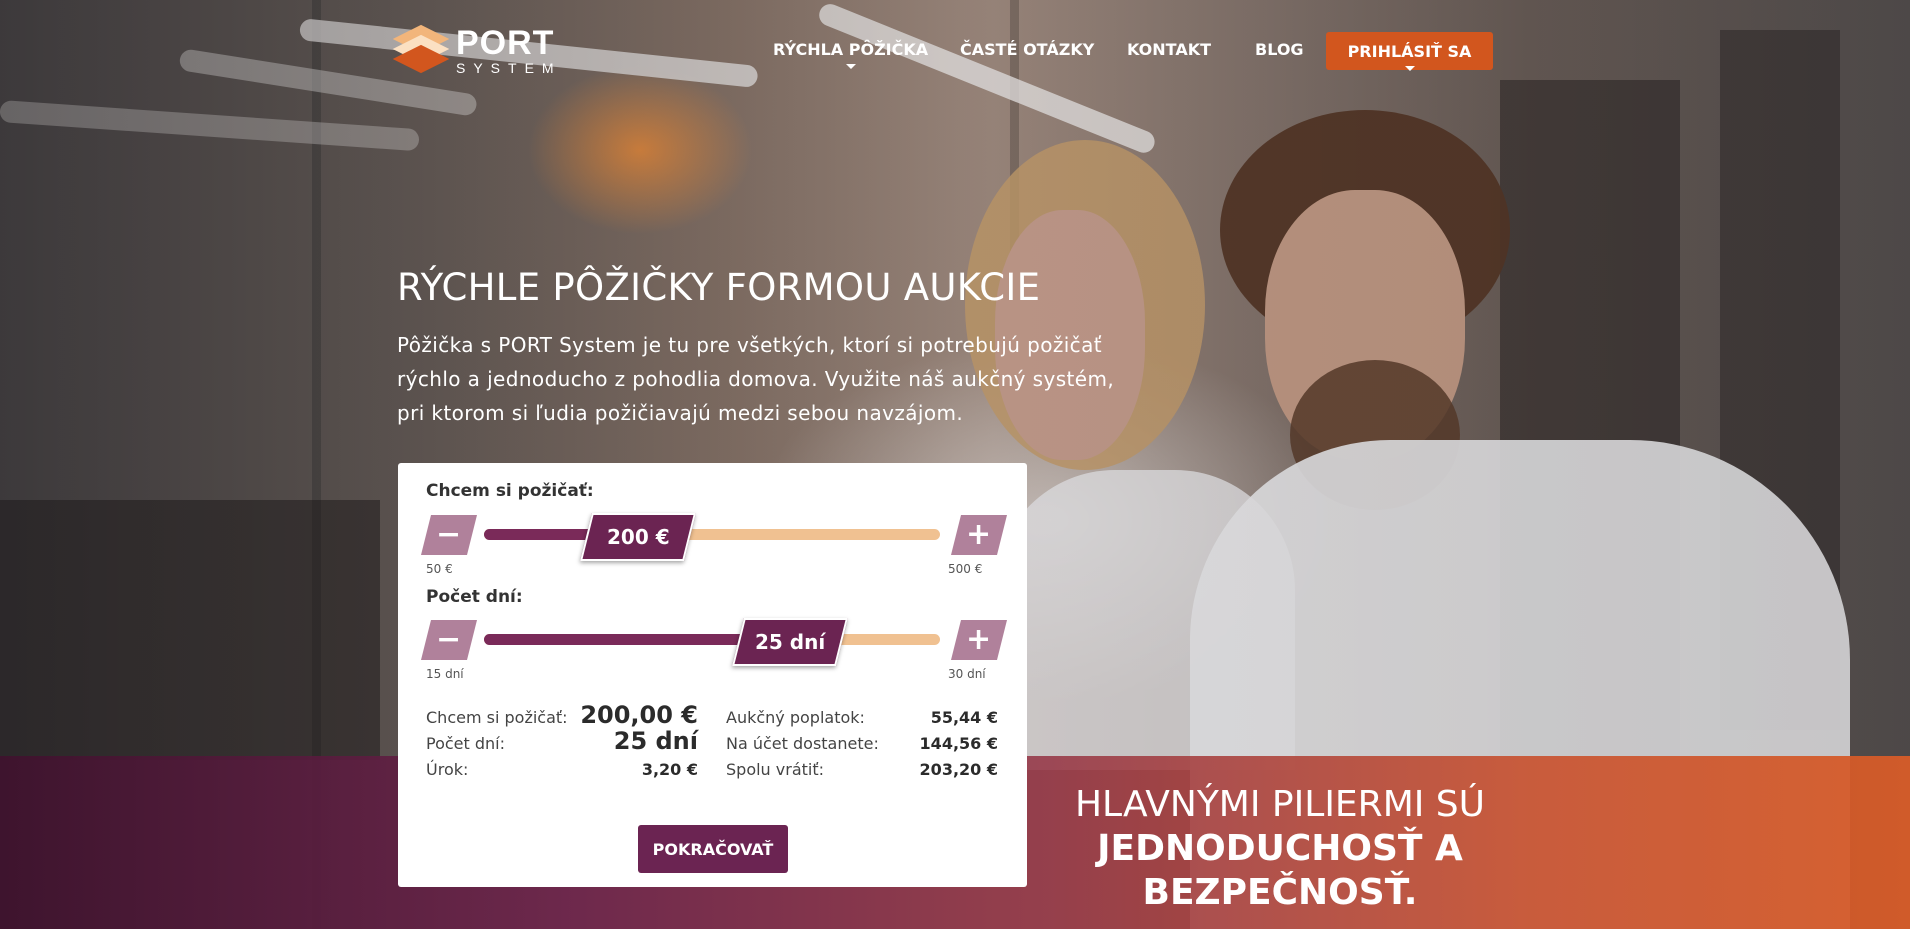 Image resolution: width=1910 pixels, height=929 pixels. Describe the element at coordinates (802, 743) in the screenshot. I see `summary-label: Na účet dostanete:` at that location.